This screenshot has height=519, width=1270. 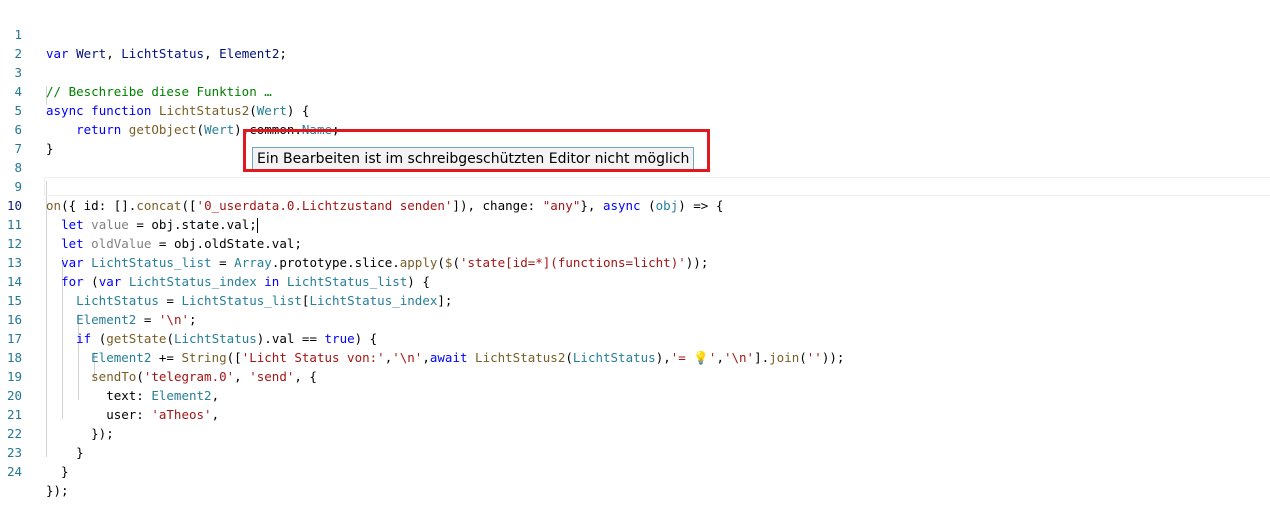 What do you see at coordinates (635, 109) in the screenshot?
I see `code-line-5: 5 return getObject(Wert).common.Name;` at bounding box center [635, 109].